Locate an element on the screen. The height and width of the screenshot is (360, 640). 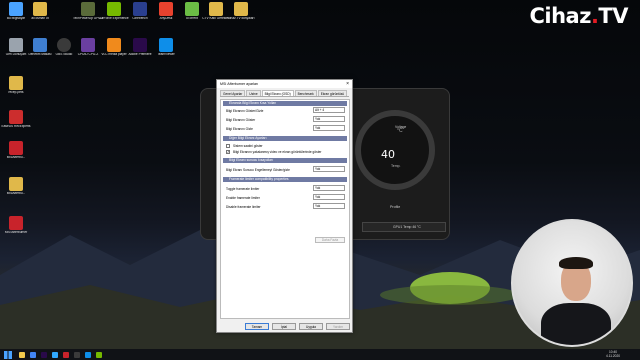
anydesk-icon is located at coordinates (166, 9).